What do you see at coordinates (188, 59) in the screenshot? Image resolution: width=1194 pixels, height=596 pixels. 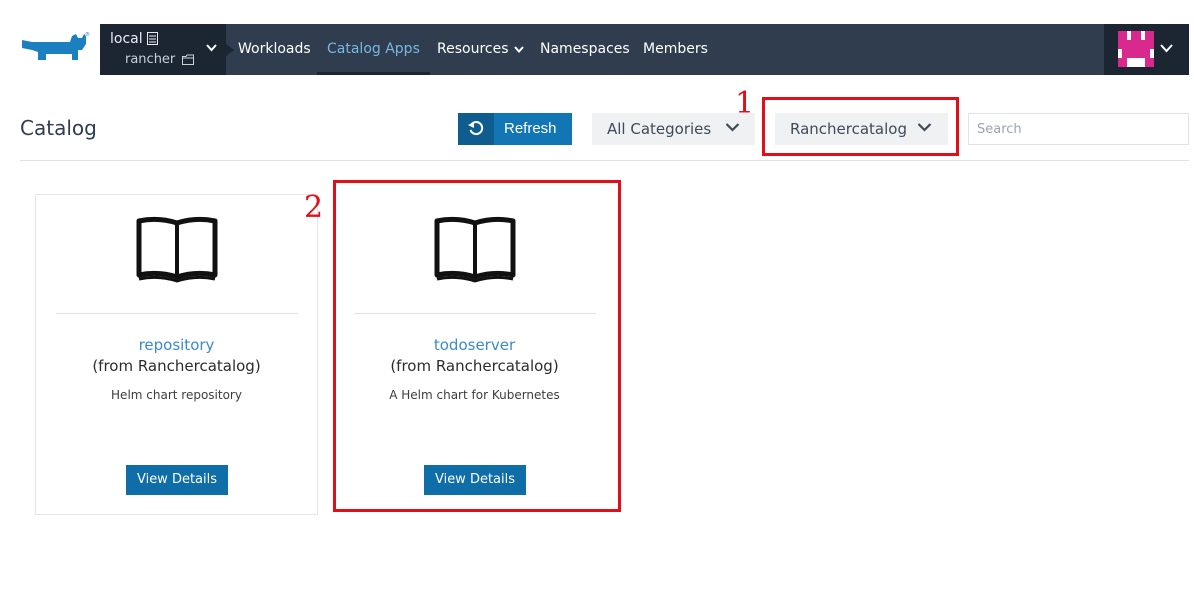 I see `folder-icon` at bounding box center [188, 59].